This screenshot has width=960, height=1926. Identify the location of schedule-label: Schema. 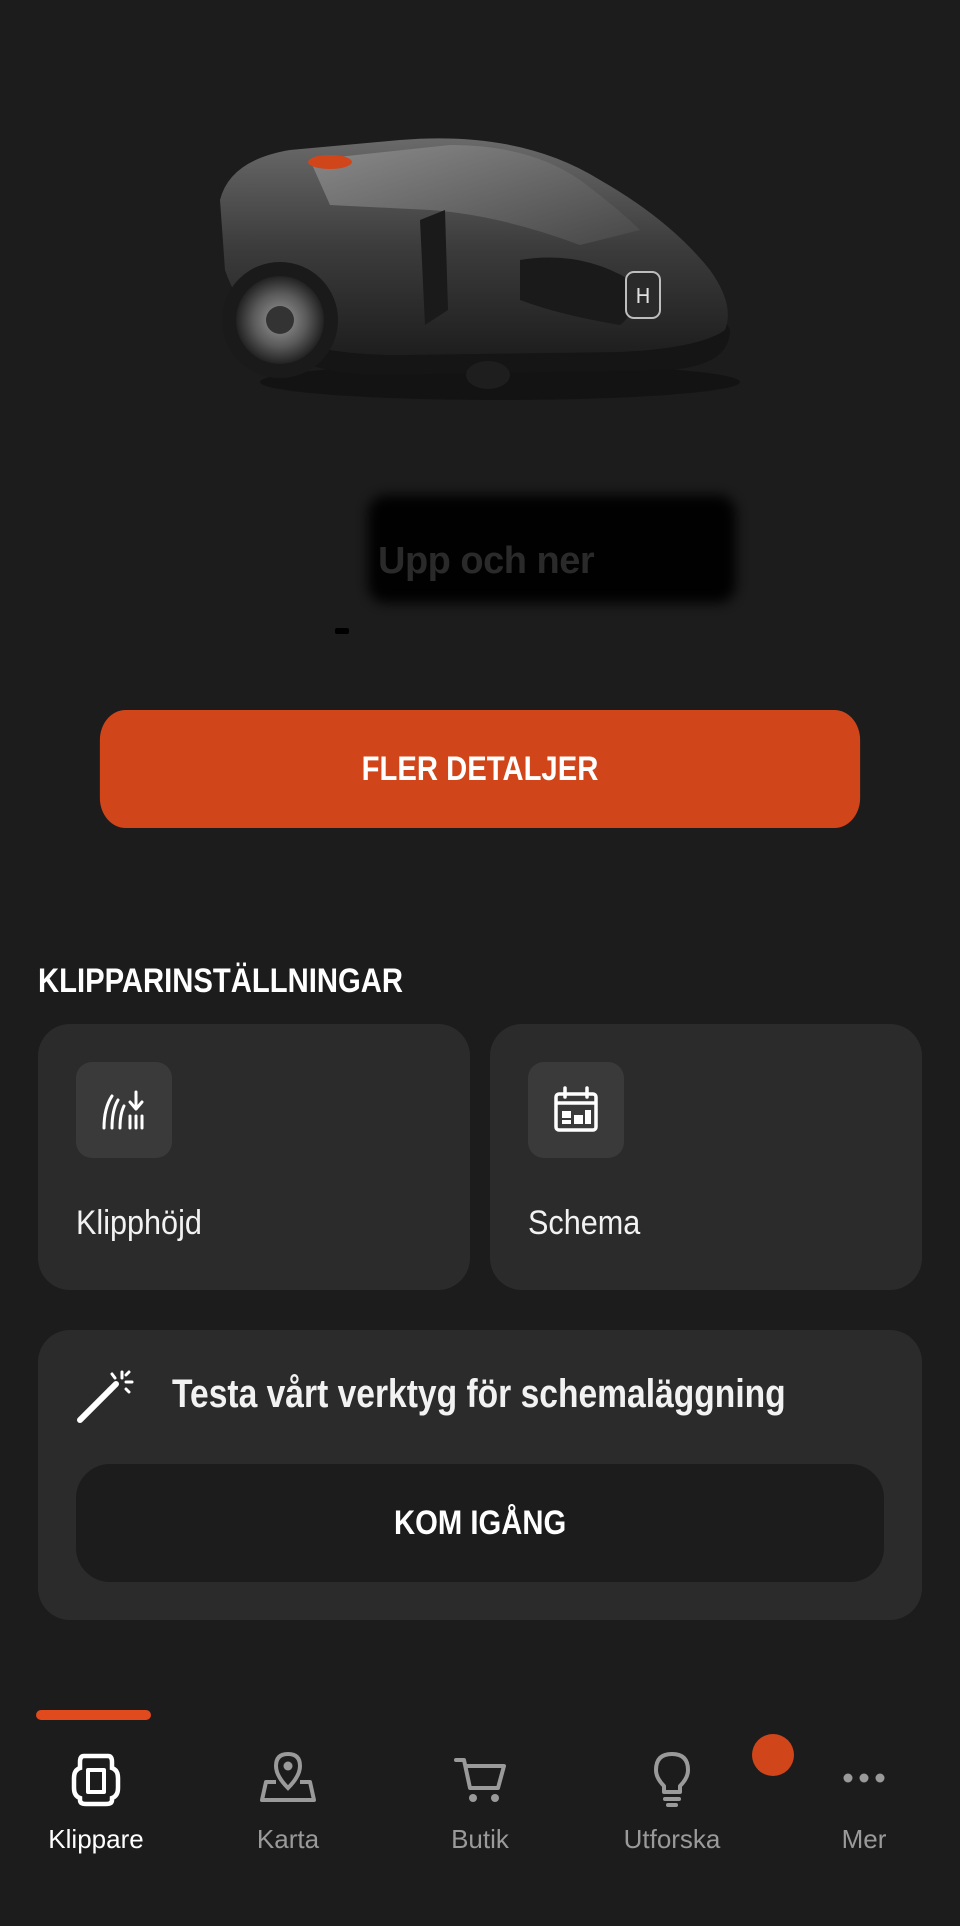
(584, 1223).